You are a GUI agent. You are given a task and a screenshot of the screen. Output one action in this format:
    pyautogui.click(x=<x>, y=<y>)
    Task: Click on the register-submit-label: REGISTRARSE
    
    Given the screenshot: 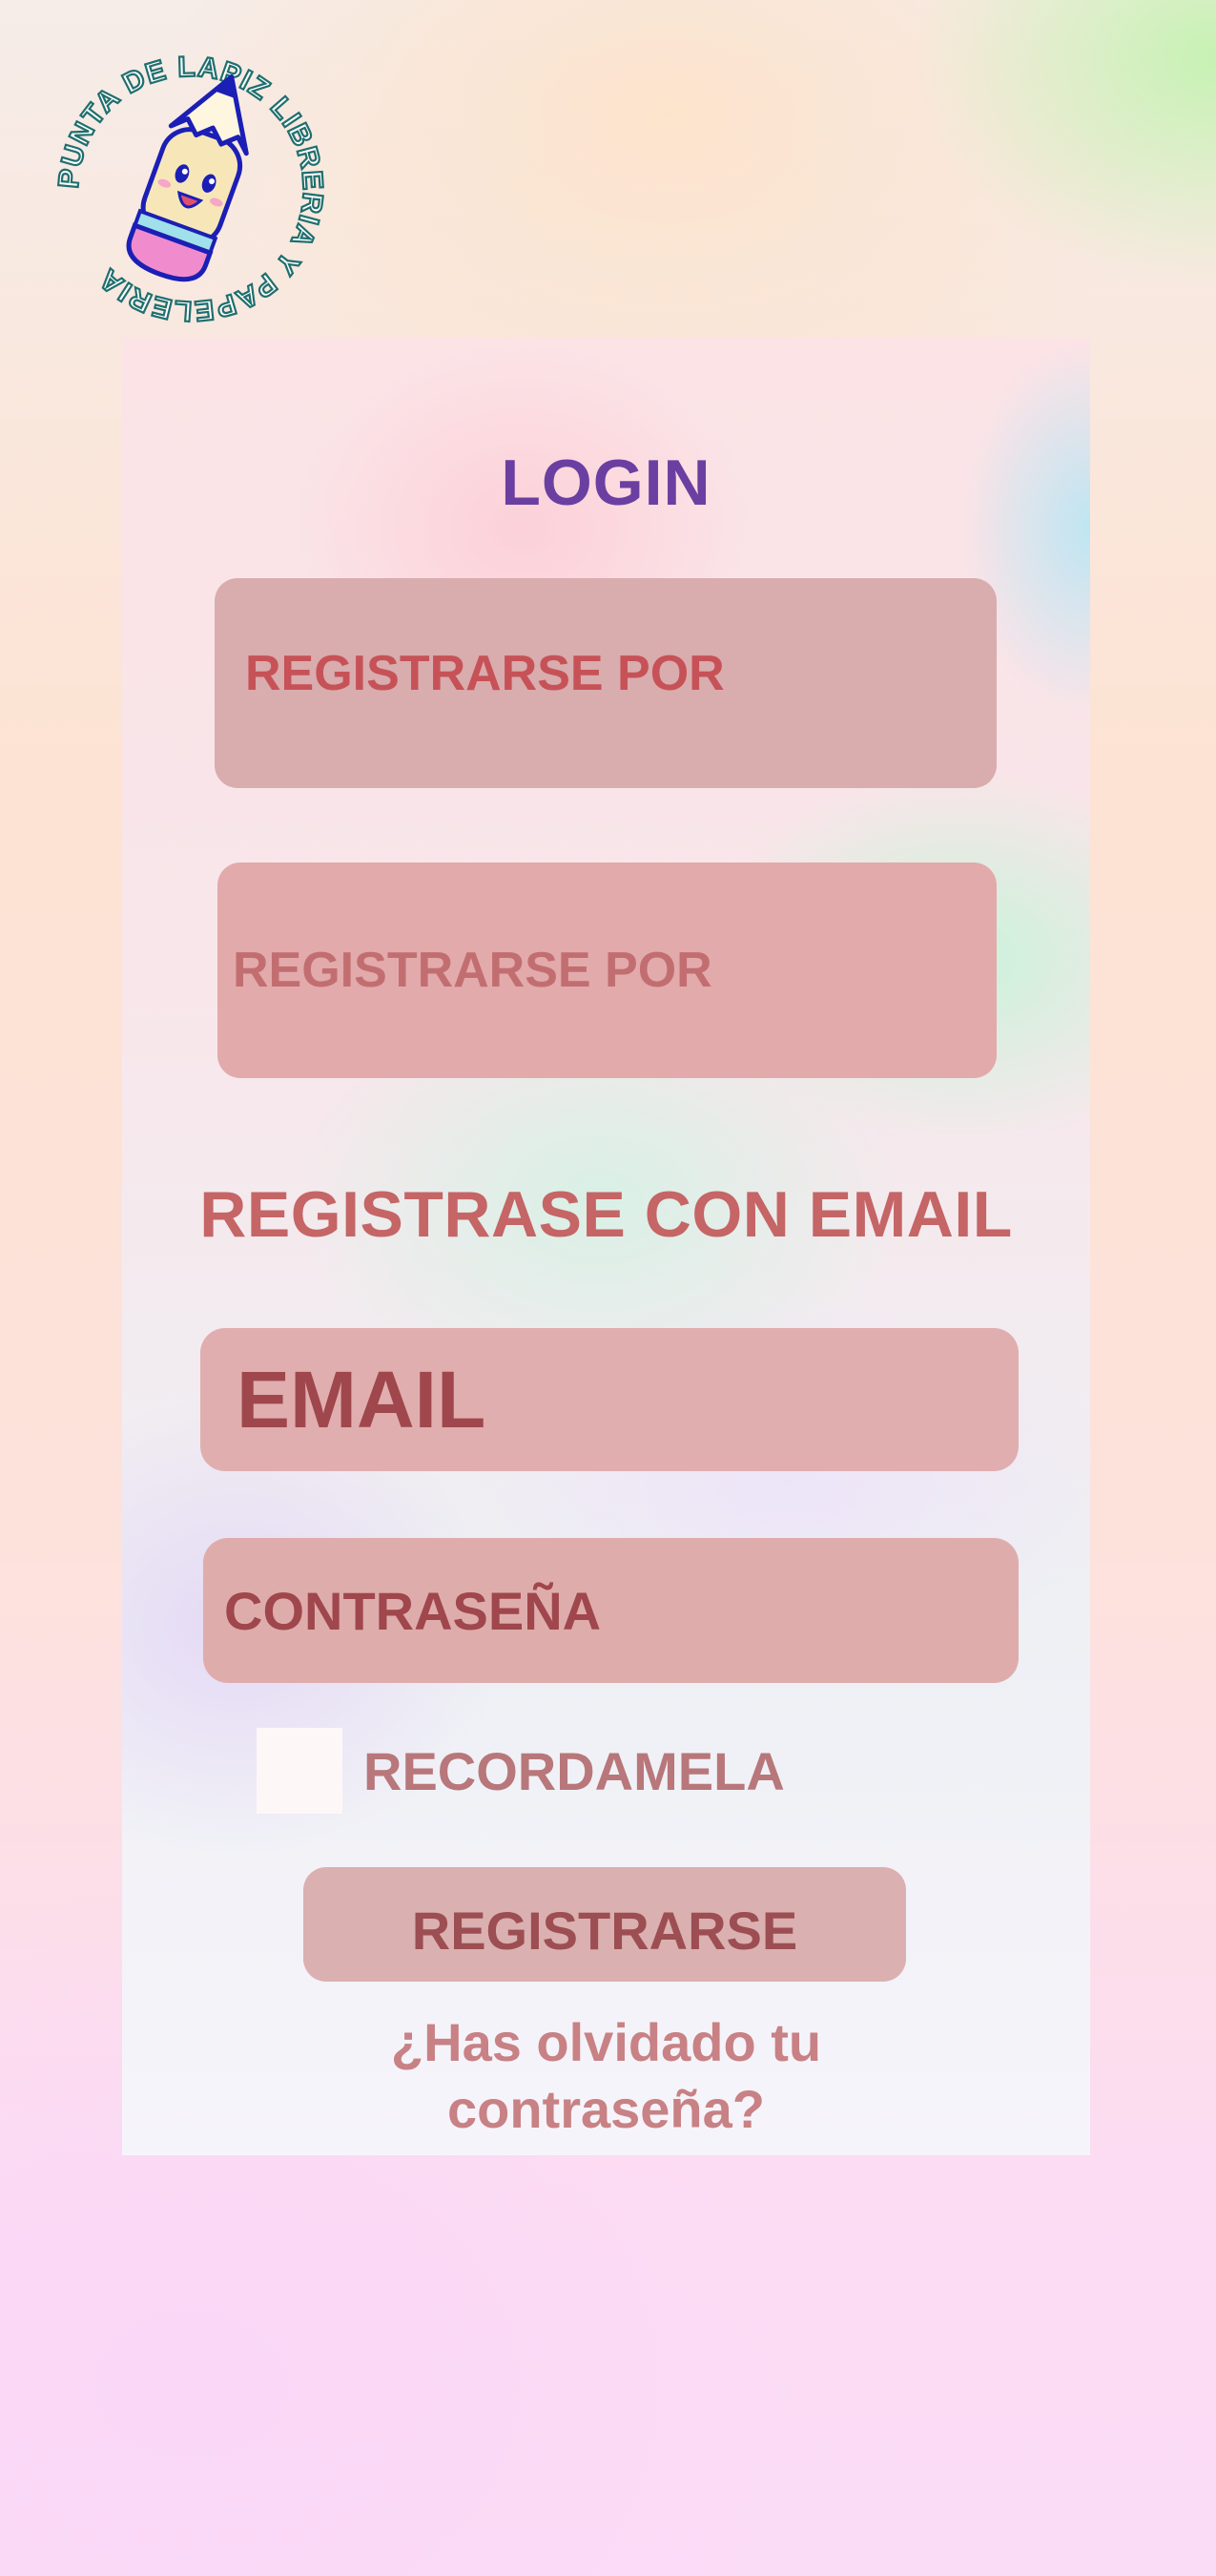 What is the action you would take?
    pyautogui.click(x=605, y=1930)
    